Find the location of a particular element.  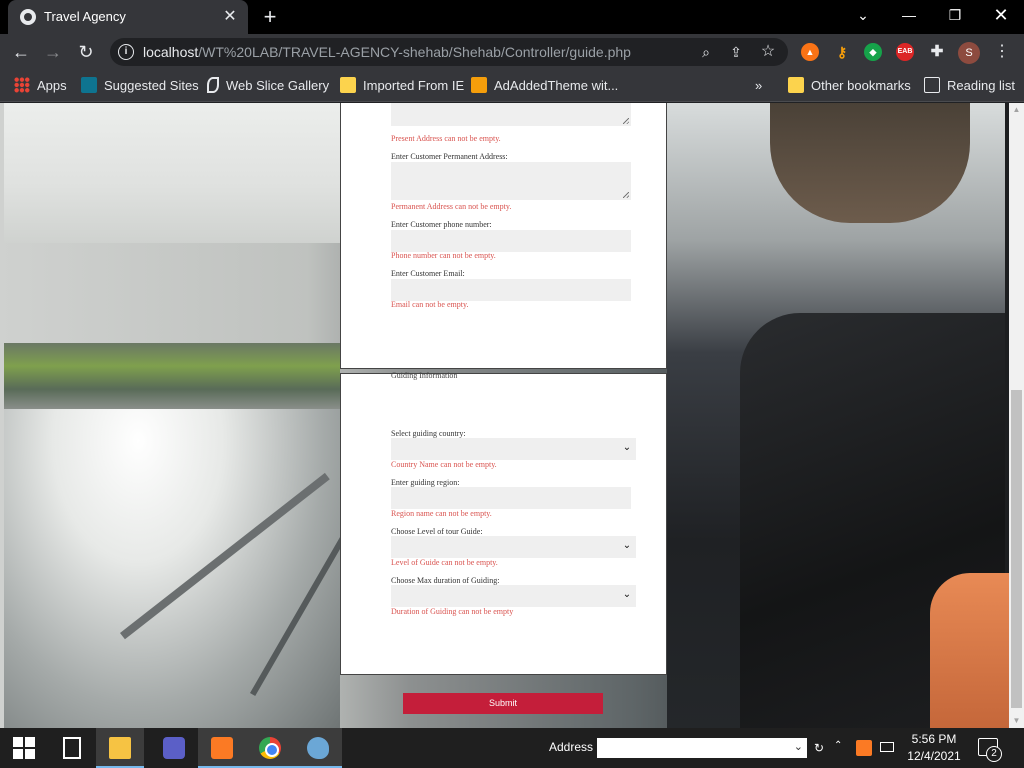

page-scrollbar: ▲ ▼ is located at coordinates (1016, 415).